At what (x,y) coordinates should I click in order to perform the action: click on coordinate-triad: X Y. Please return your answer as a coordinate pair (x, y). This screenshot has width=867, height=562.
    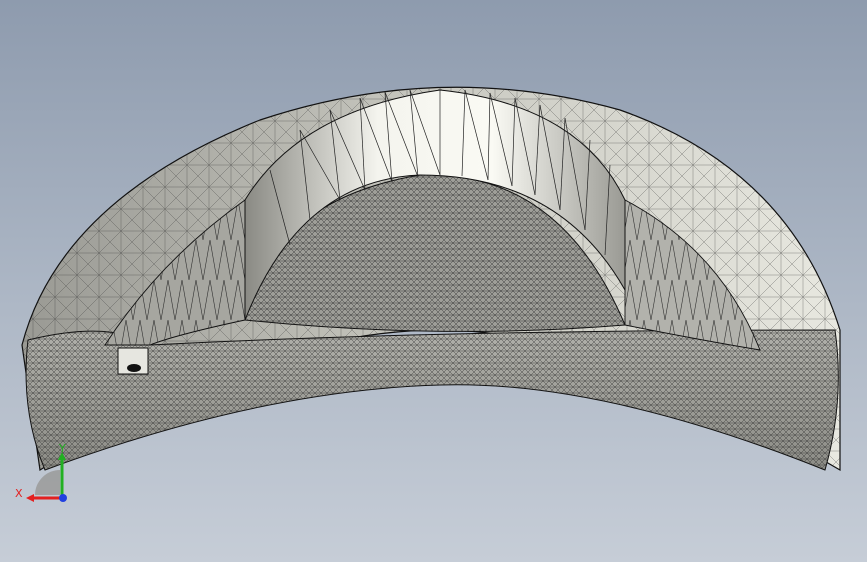
    Looking at the image, I should click on (41, 472).